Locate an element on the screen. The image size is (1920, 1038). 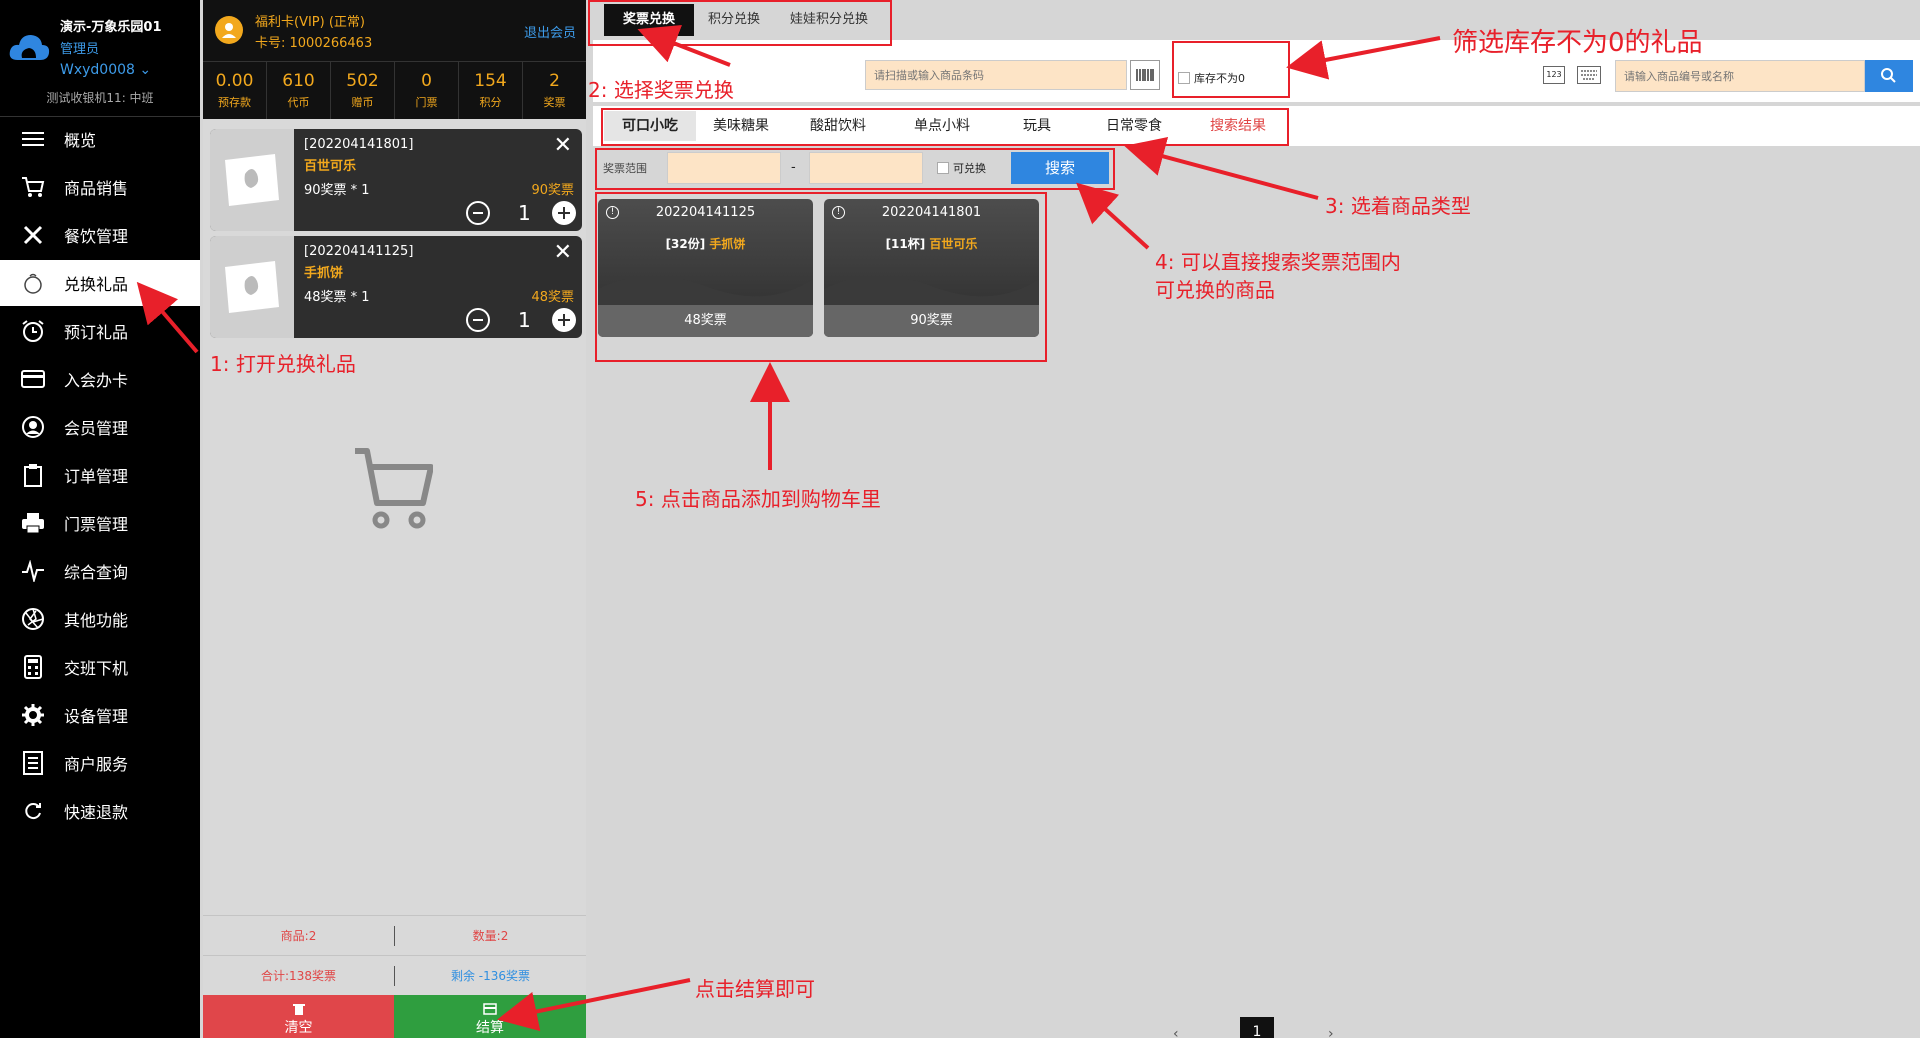
clear-label: 清空 is located at coordinates (298, 1028).